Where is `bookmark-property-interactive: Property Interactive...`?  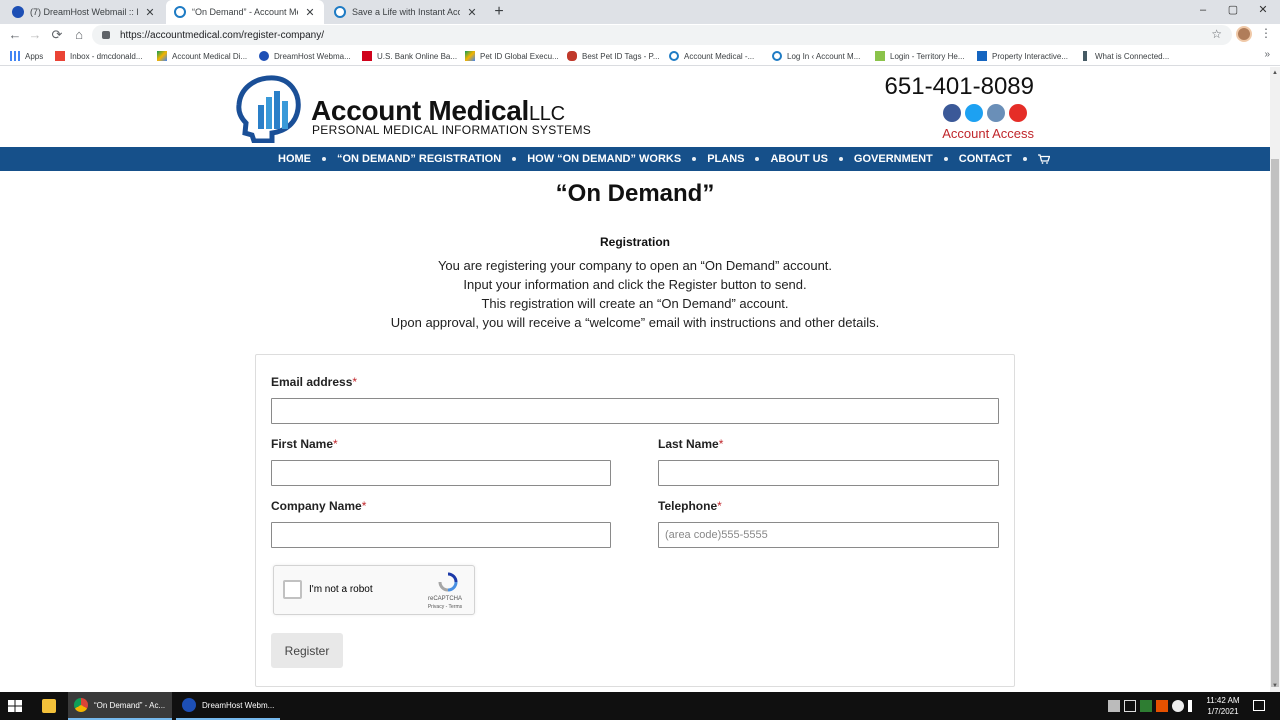
bookmark-property-interactive: Property Interactive... is located at coordinates (1025, 56).